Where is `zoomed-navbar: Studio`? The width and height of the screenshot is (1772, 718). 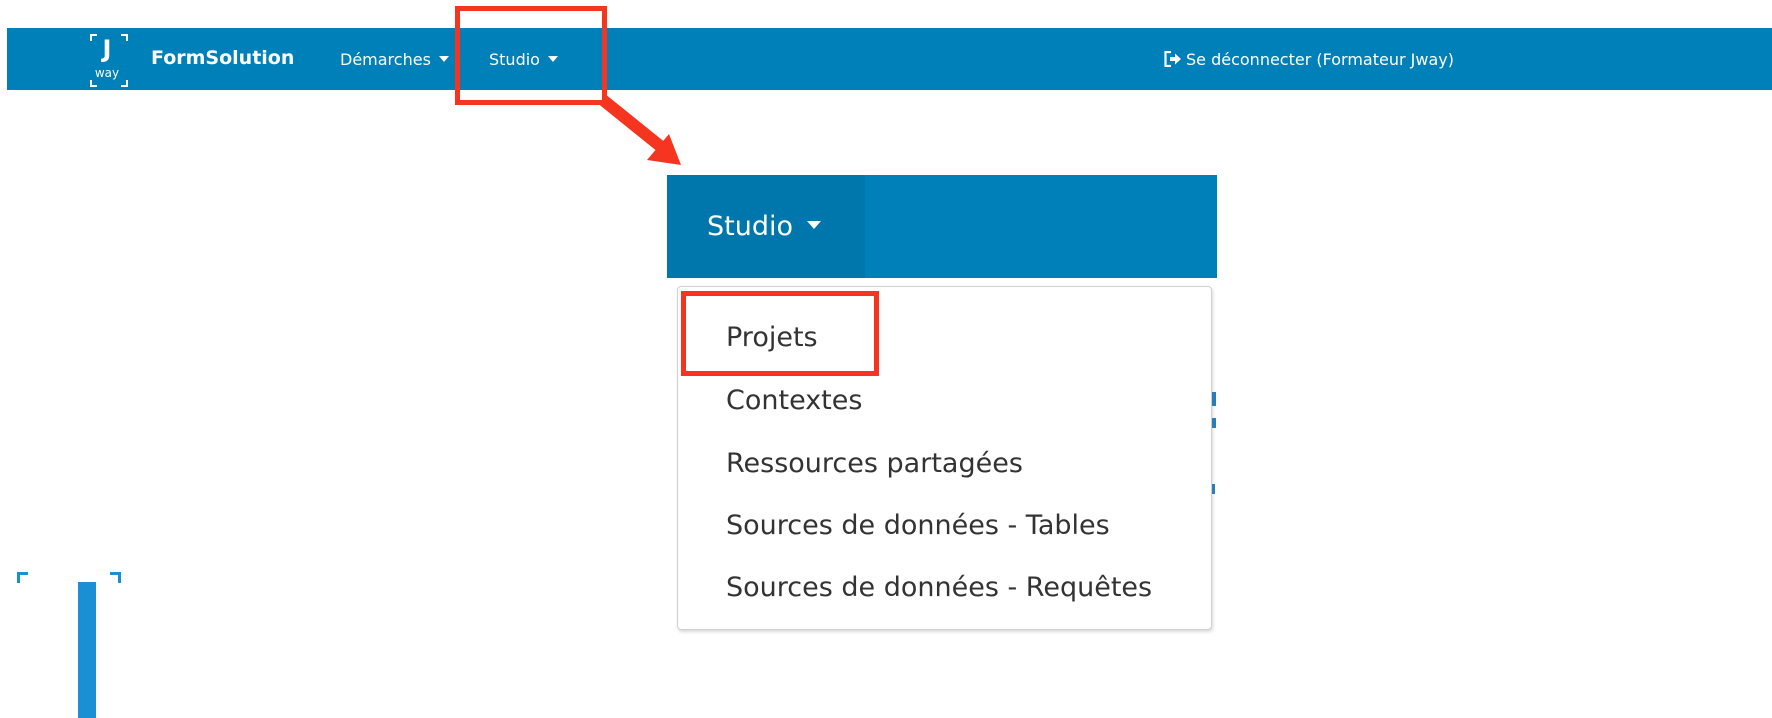 zoomed-navbar: Studio is located at coordinates (942, 226).